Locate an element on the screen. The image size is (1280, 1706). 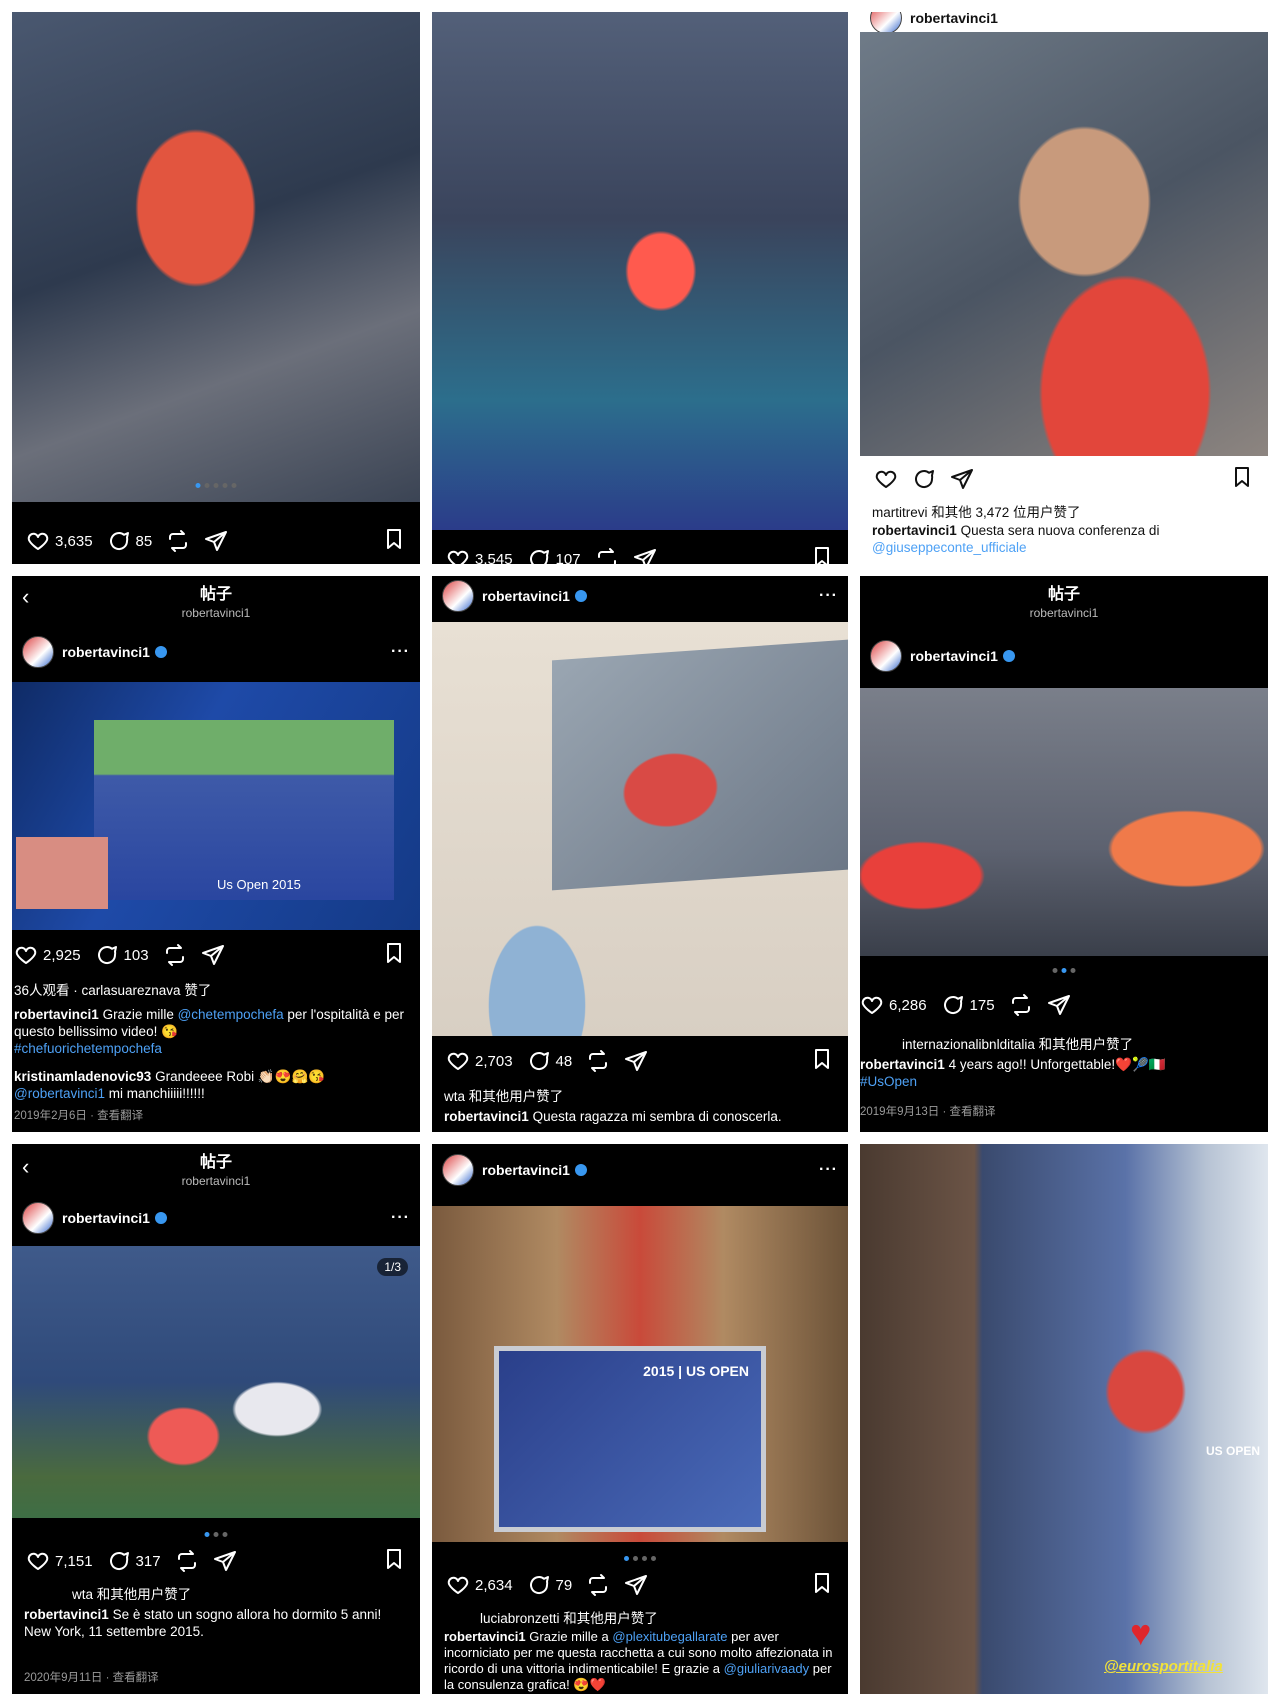
post-video: Us Open 2015 is located at coordinates (216, 806).